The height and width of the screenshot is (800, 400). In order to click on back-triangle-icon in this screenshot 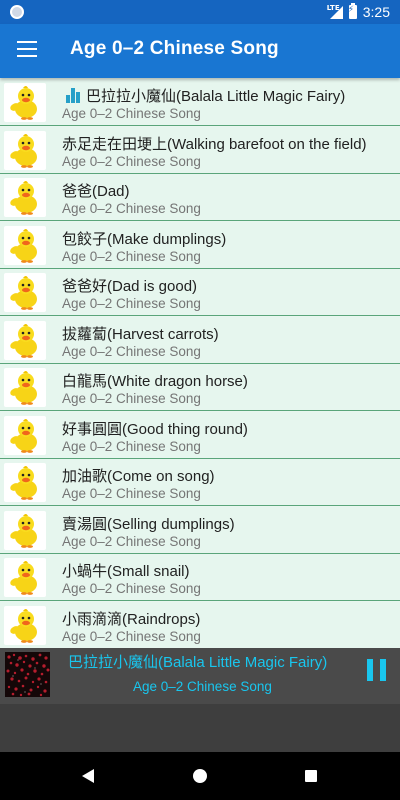, I will do `click(88, 776)`.